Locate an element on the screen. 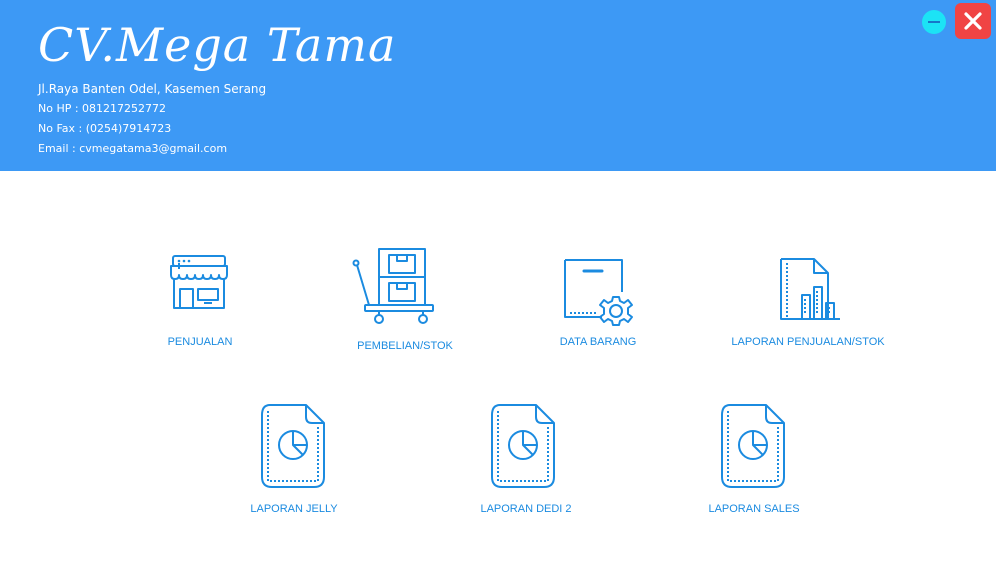 This screenshot has width=996, height=570. laporan-sales-label: LAPORAN SALES is located at coordinates (754, 509).